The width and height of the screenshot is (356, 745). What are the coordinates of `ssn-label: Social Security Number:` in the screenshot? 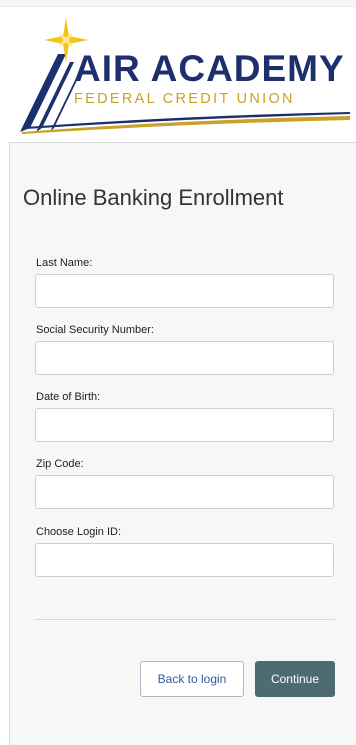 It's located at (95, 330).